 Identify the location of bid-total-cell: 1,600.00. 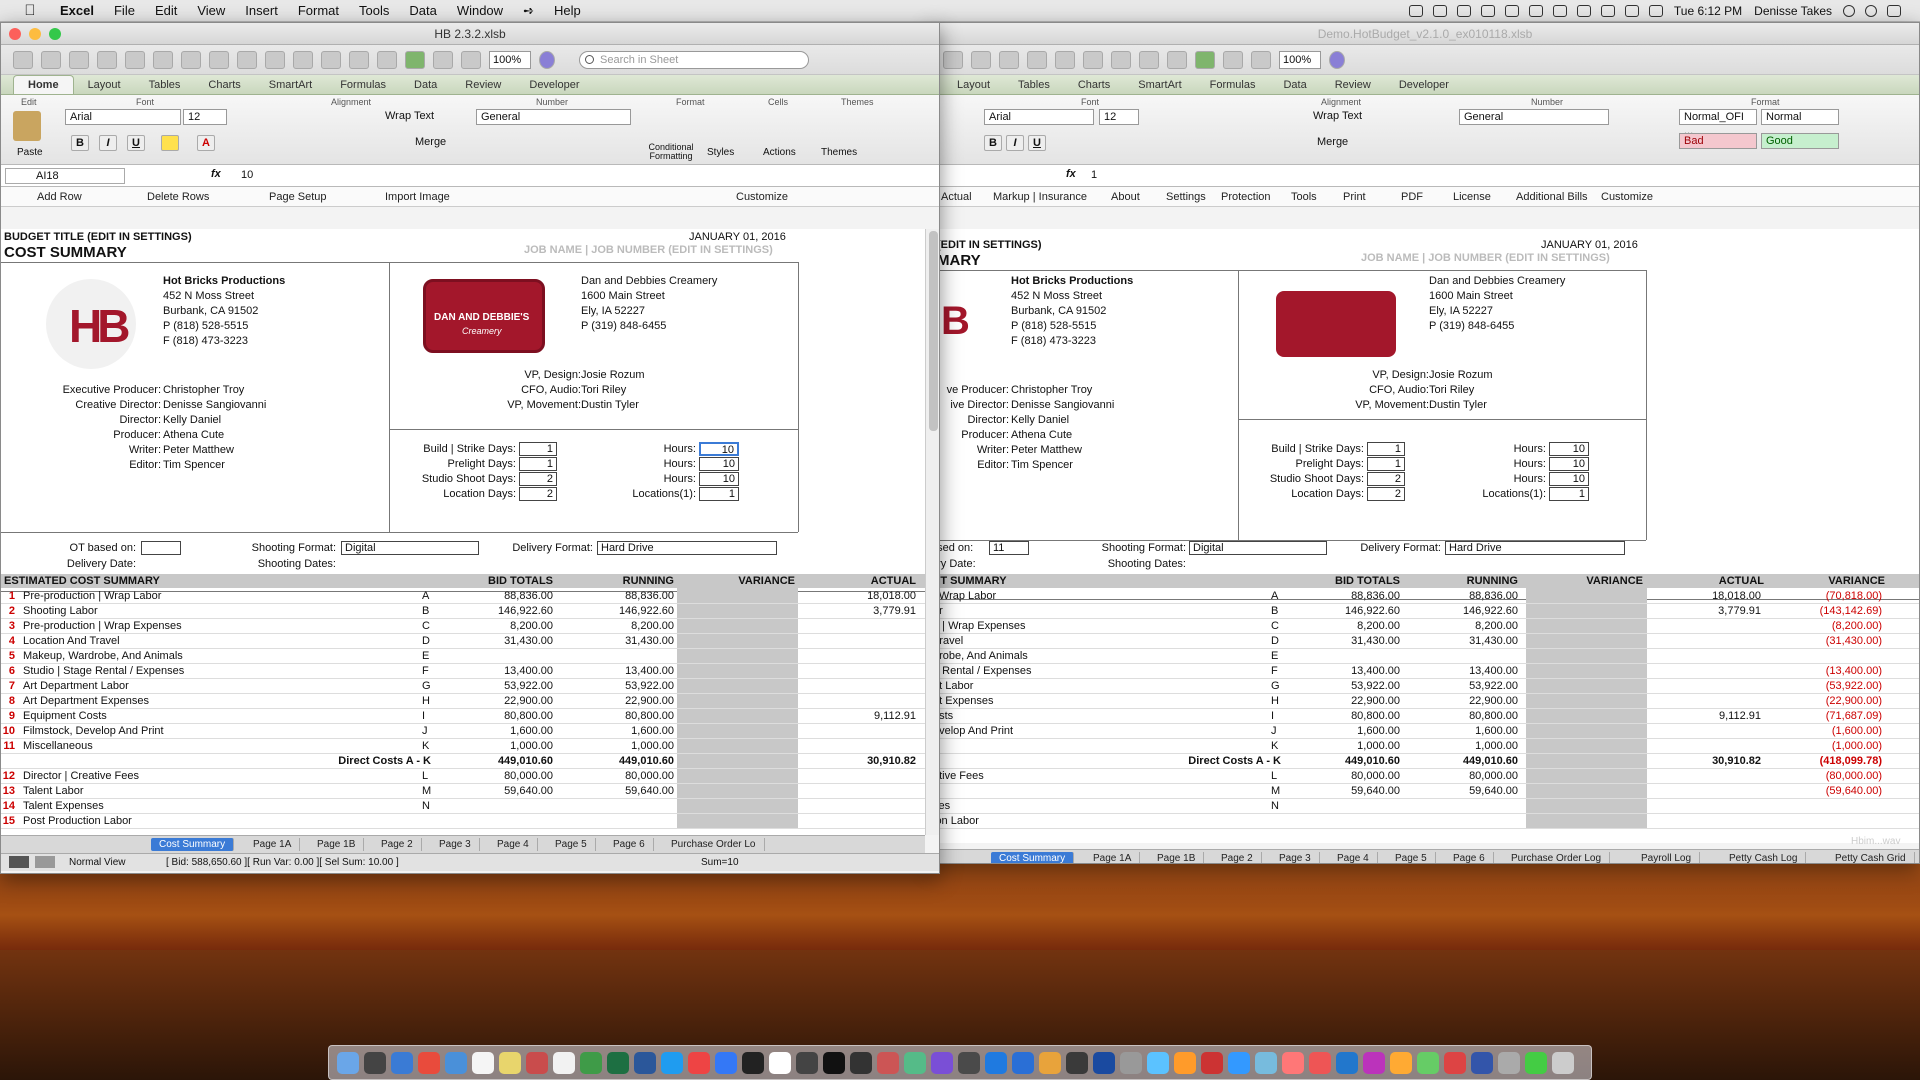
(1343, 731).